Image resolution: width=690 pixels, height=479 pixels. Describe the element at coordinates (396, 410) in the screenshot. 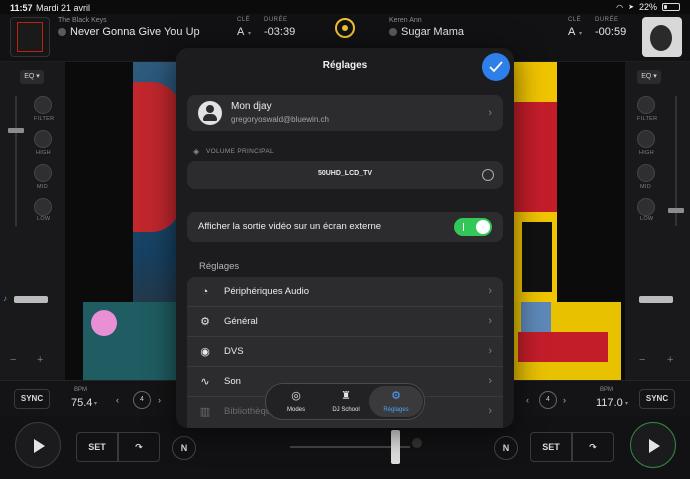

I see `tab-label: Réglages` at that location.